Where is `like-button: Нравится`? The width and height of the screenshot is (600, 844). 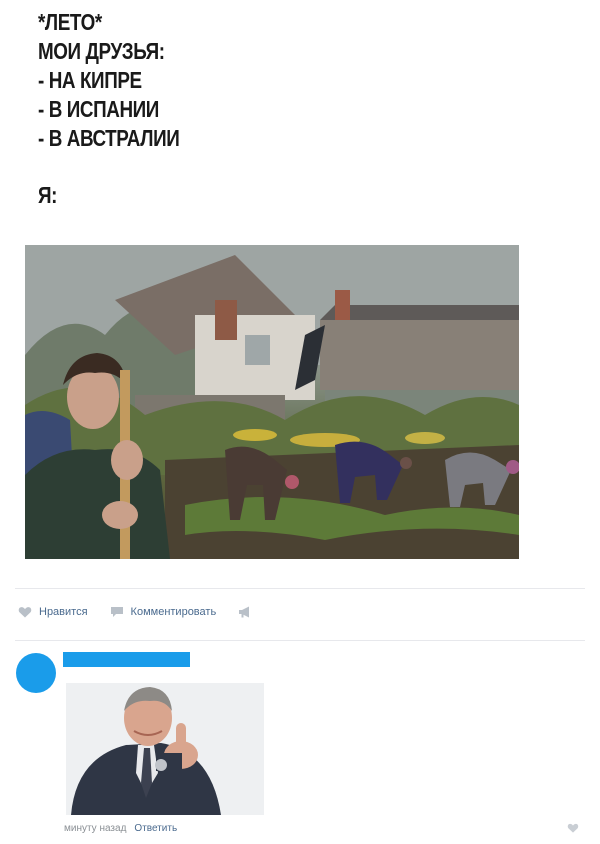 like-button: Нравится is located at coordinates (53, 612).